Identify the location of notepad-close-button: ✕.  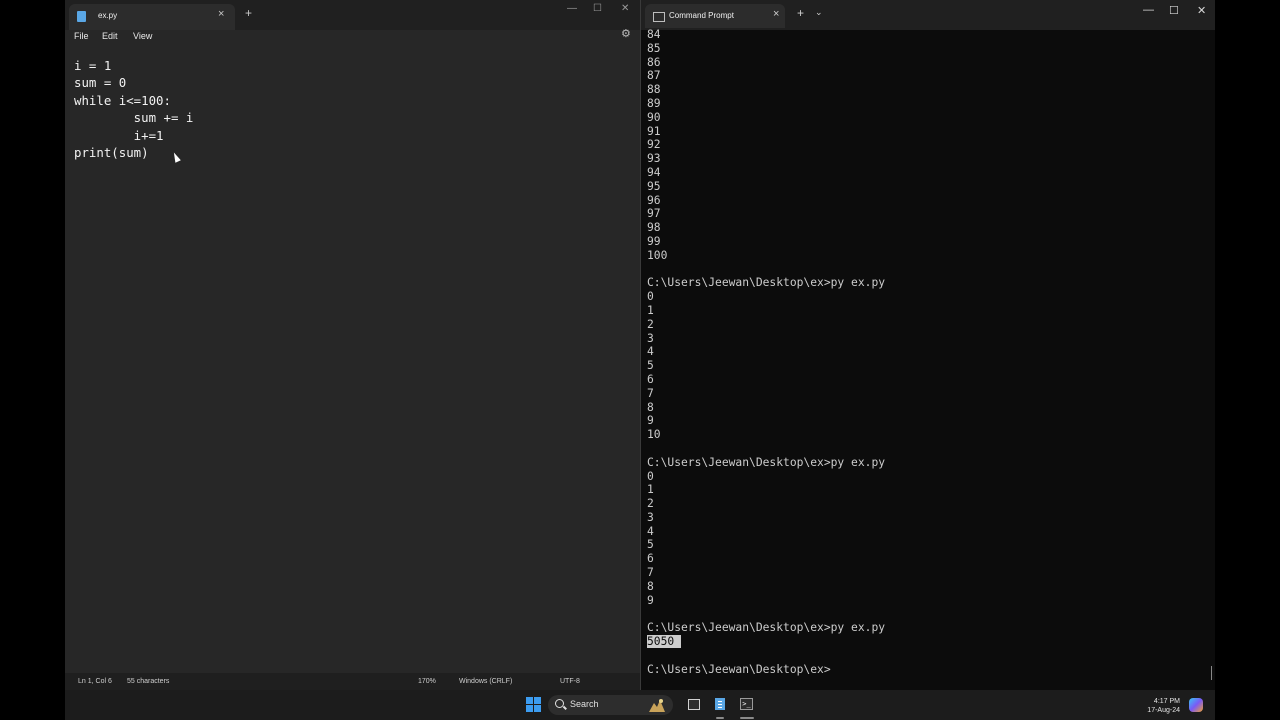
(625, 8).